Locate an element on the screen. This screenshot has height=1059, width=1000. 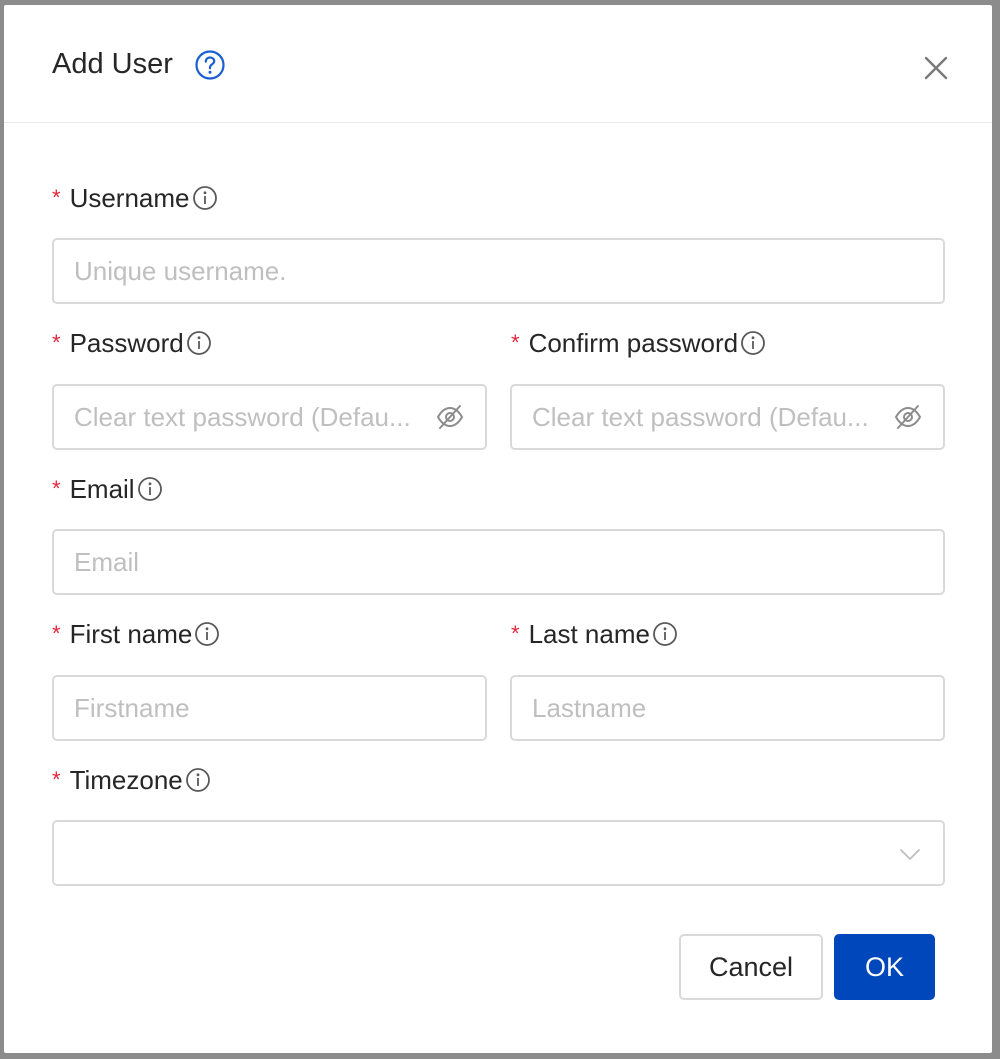
cancel-button: Cancel is located at coordinates (751, 967).